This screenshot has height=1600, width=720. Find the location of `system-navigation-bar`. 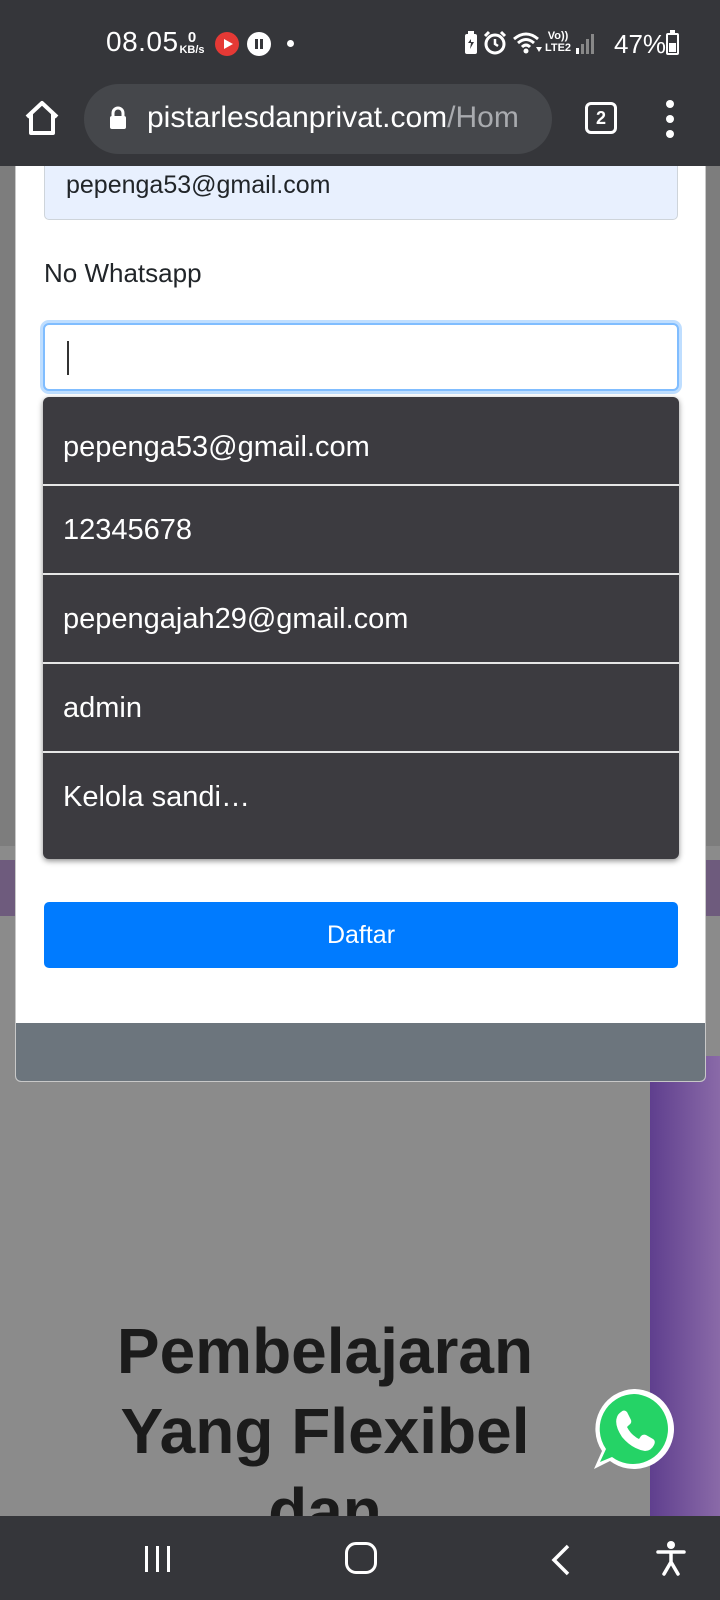

system-navigation-bar is located at coordinates (360, 1558).